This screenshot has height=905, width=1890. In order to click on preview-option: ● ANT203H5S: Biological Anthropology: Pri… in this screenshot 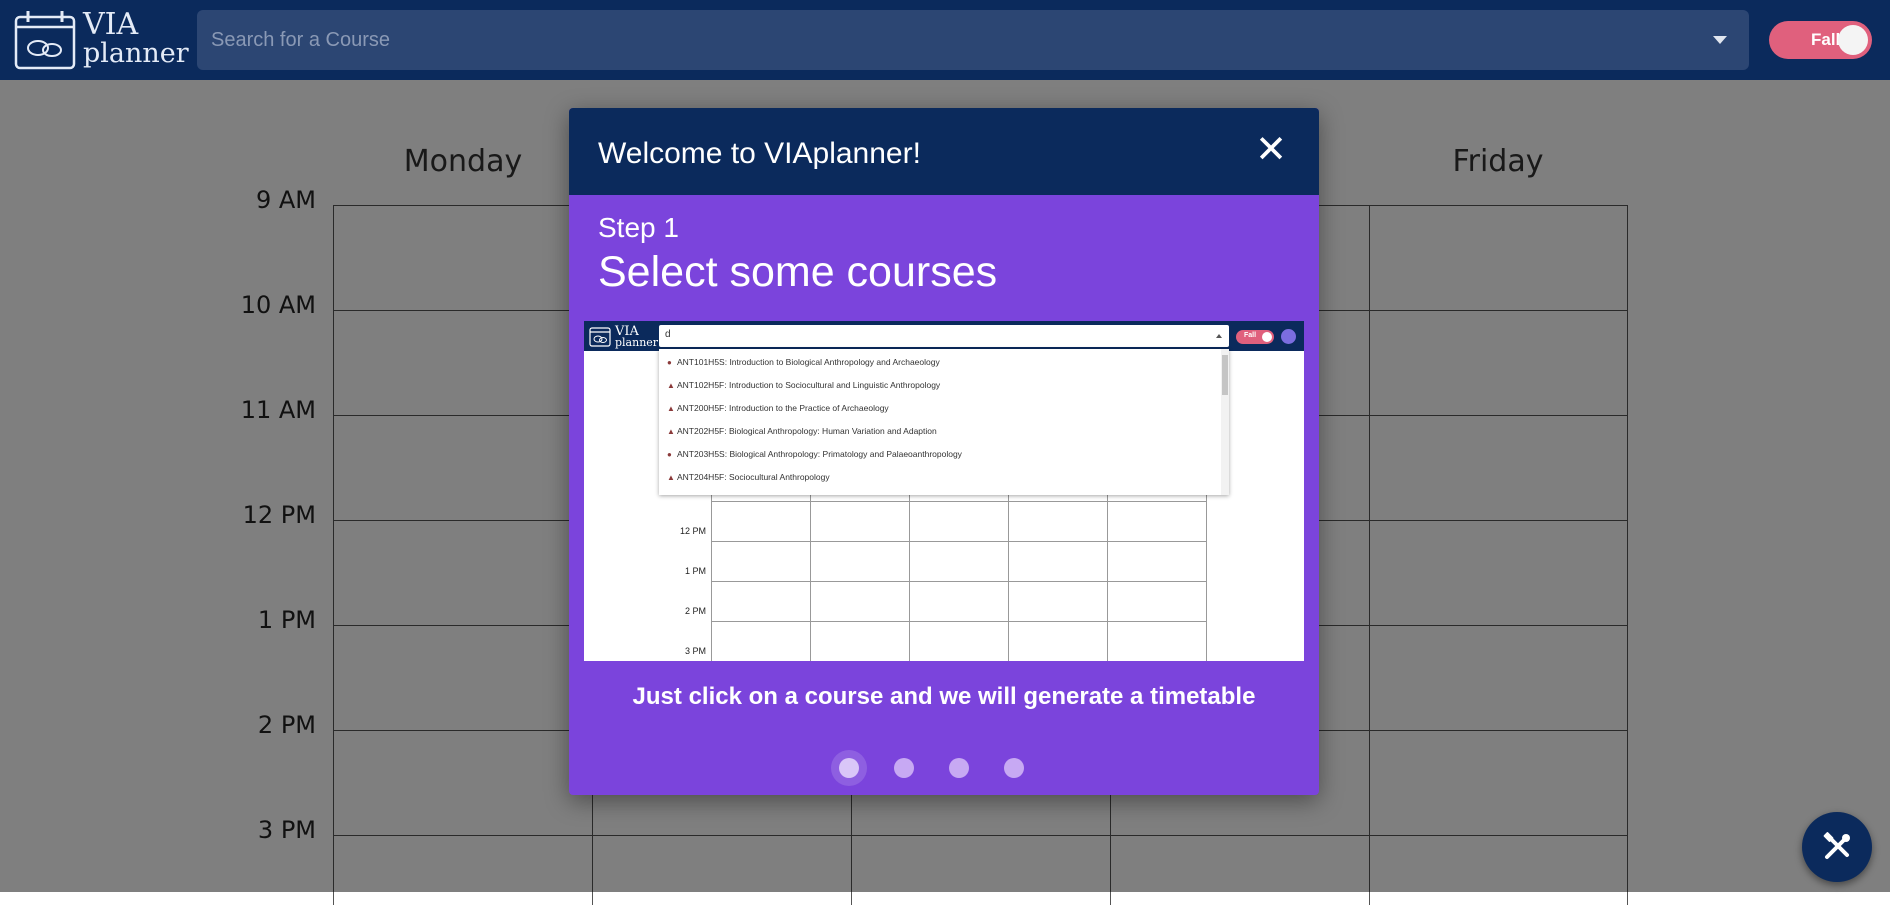, I will do `click(937, 458)`.